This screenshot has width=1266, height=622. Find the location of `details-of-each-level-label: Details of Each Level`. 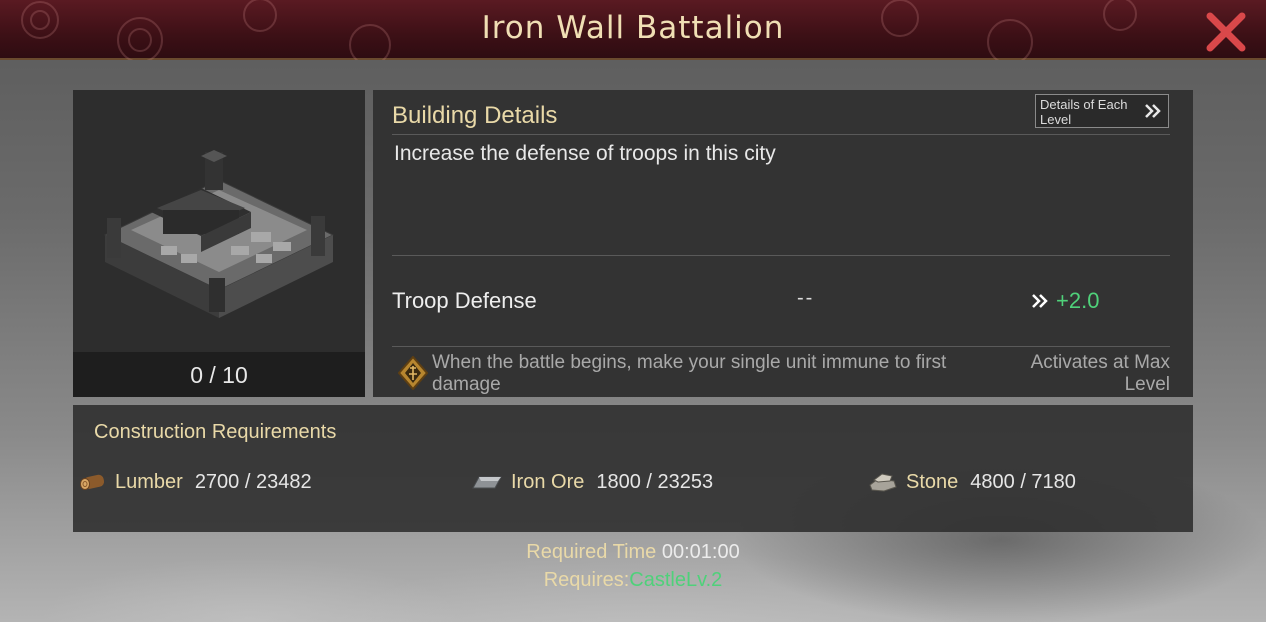

details-of-each-level-label: Details of Each Level is located at coordinates (1084, 112).